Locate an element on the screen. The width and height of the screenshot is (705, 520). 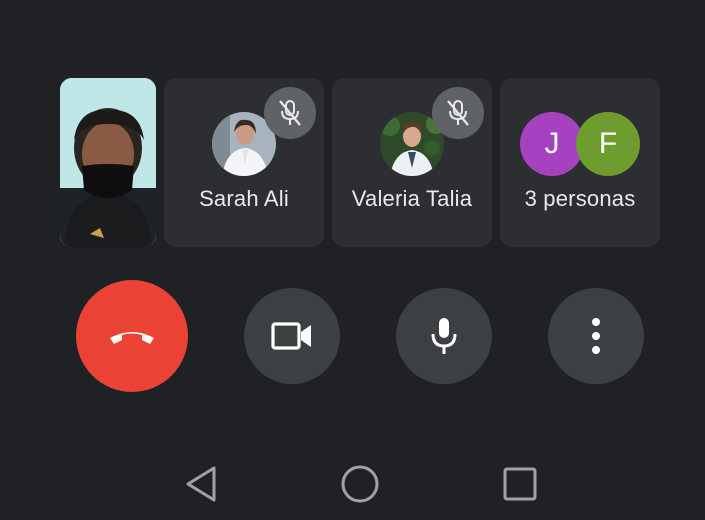
letter-avatar-f: F is located at coordinates (608, 144).